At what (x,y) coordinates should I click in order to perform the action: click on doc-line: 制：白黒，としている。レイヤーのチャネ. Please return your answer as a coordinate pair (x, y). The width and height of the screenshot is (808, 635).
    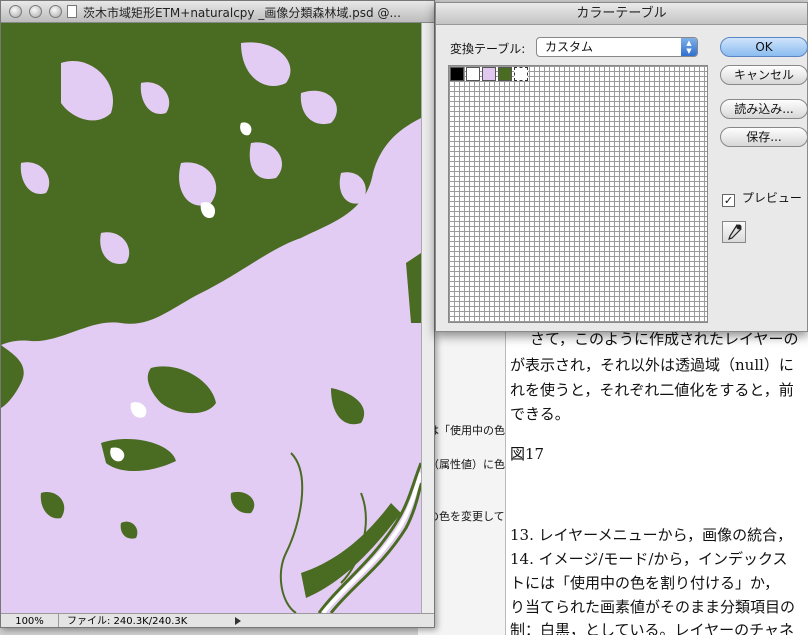
    Looking at the image, I should click on (652, 628).